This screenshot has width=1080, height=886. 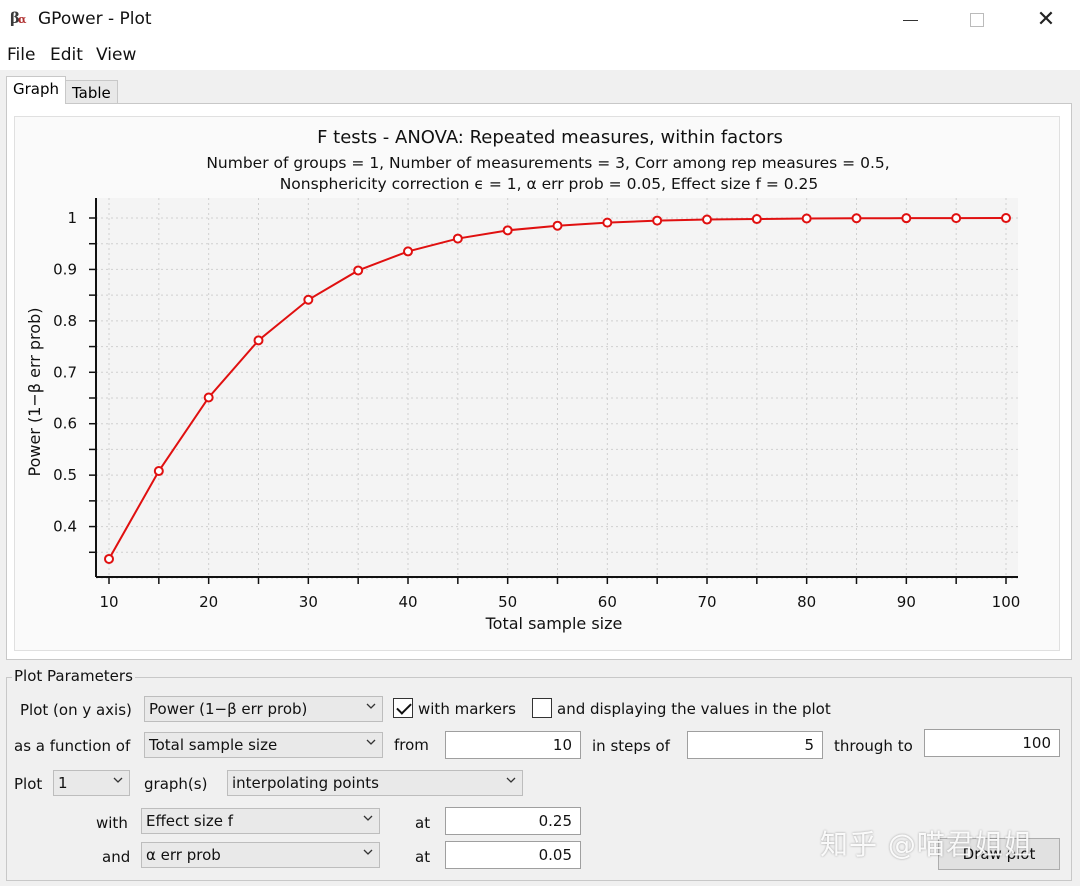 What do you see at coordinates (467, 709) in the screenshot?
I see `with-markers-label: with markers` at bounding box center [467, 709].